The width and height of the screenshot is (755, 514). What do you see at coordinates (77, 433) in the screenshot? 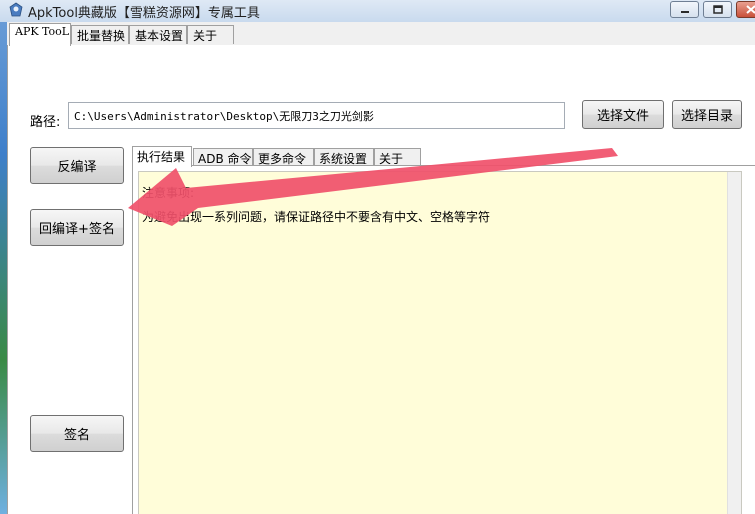
I see `sign-button: 签名` at bounding box center [77, 433].